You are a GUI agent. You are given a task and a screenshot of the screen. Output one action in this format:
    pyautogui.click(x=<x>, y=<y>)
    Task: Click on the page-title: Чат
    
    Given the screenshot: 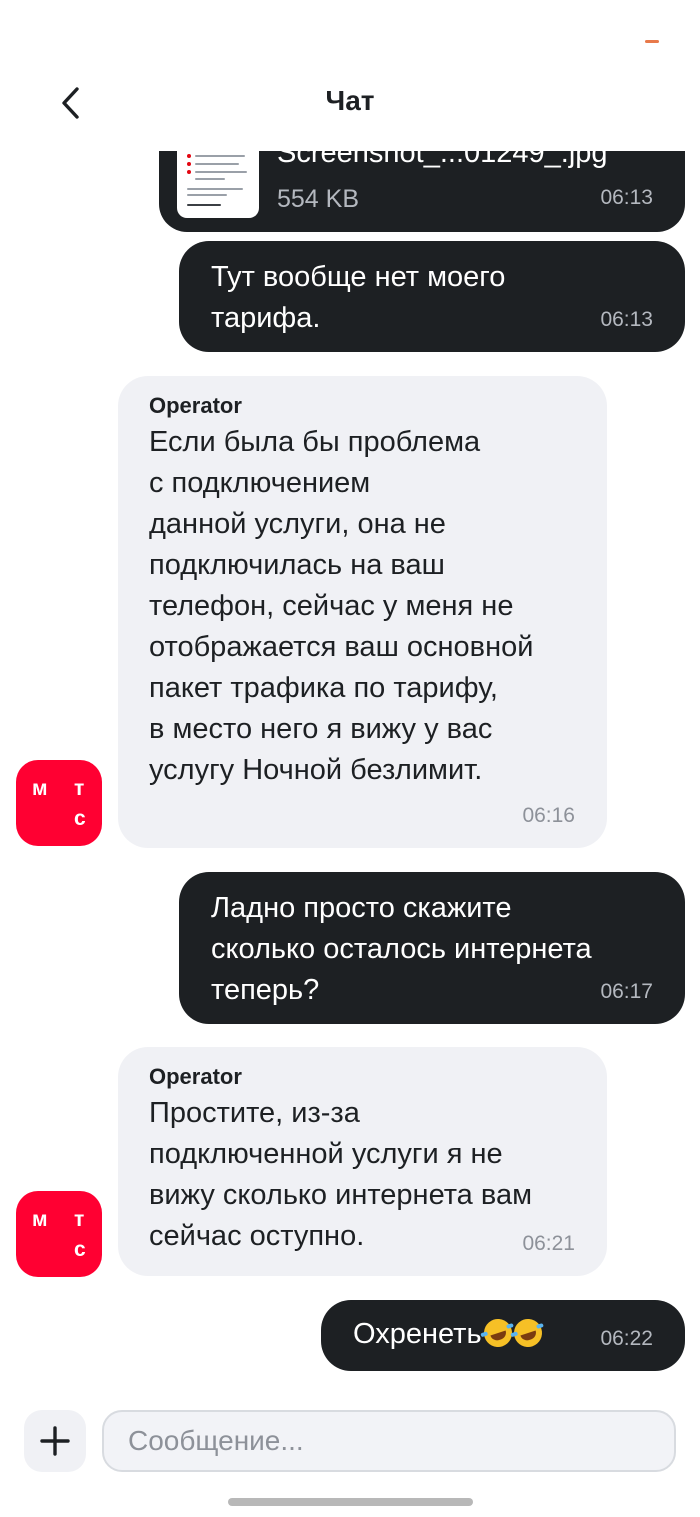 What is the action you would take?
    pyautogui.click(x=350, y=100)
    